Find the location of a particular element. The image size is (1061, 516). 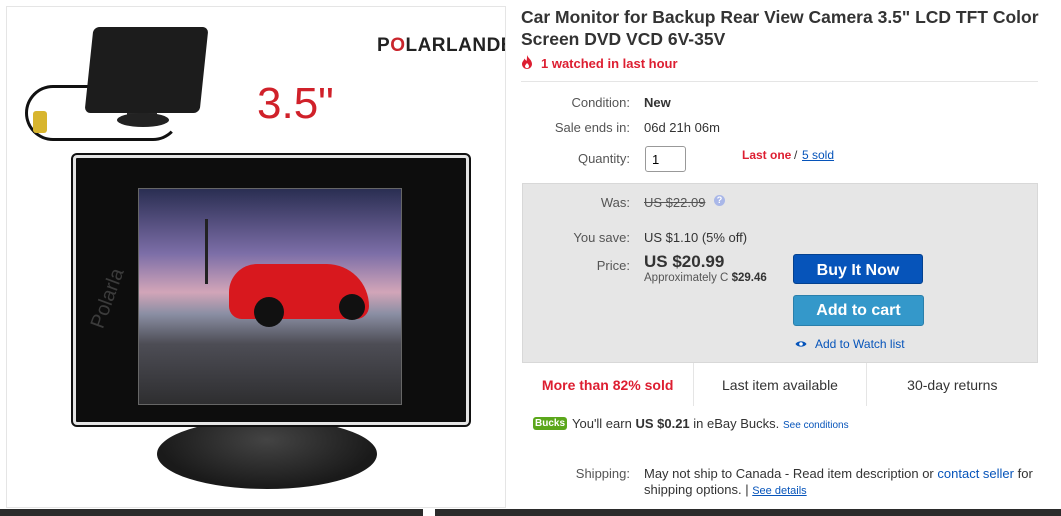

approx-price: Approximately C $29.46 is located at coordinates (705, 278).